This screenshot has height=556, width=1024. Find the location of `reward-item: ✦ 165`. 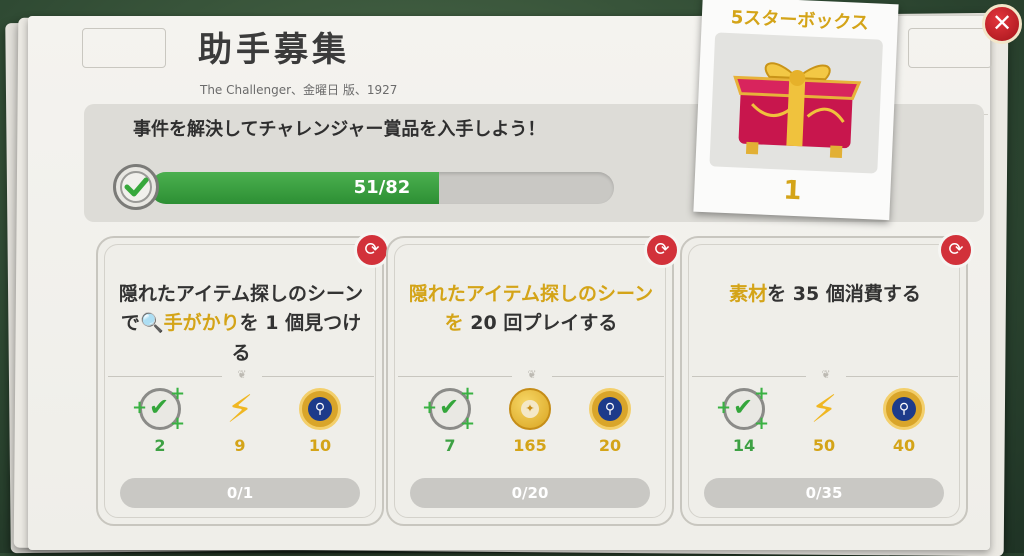

reward-item: ✦ 165 is located at coordinates (530, 421).